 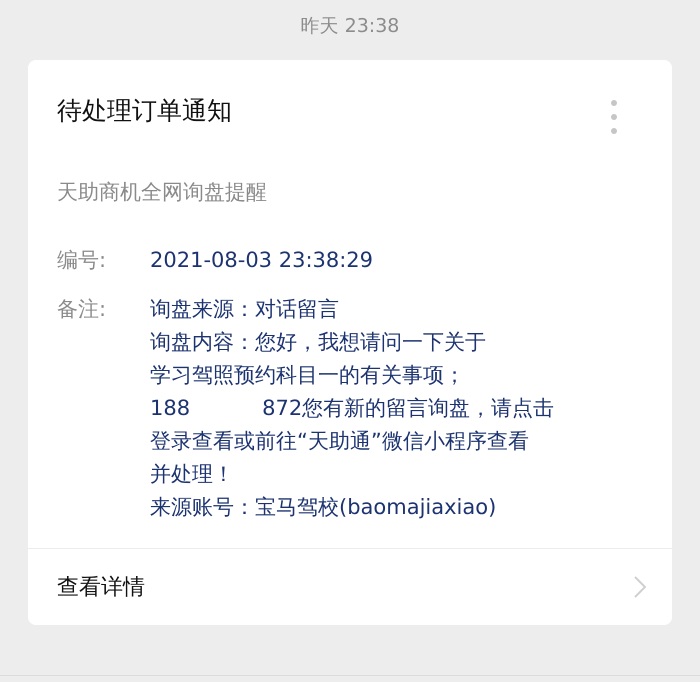 I want to click on card-title: 待处理订单通知, so click(x=144, y=111).